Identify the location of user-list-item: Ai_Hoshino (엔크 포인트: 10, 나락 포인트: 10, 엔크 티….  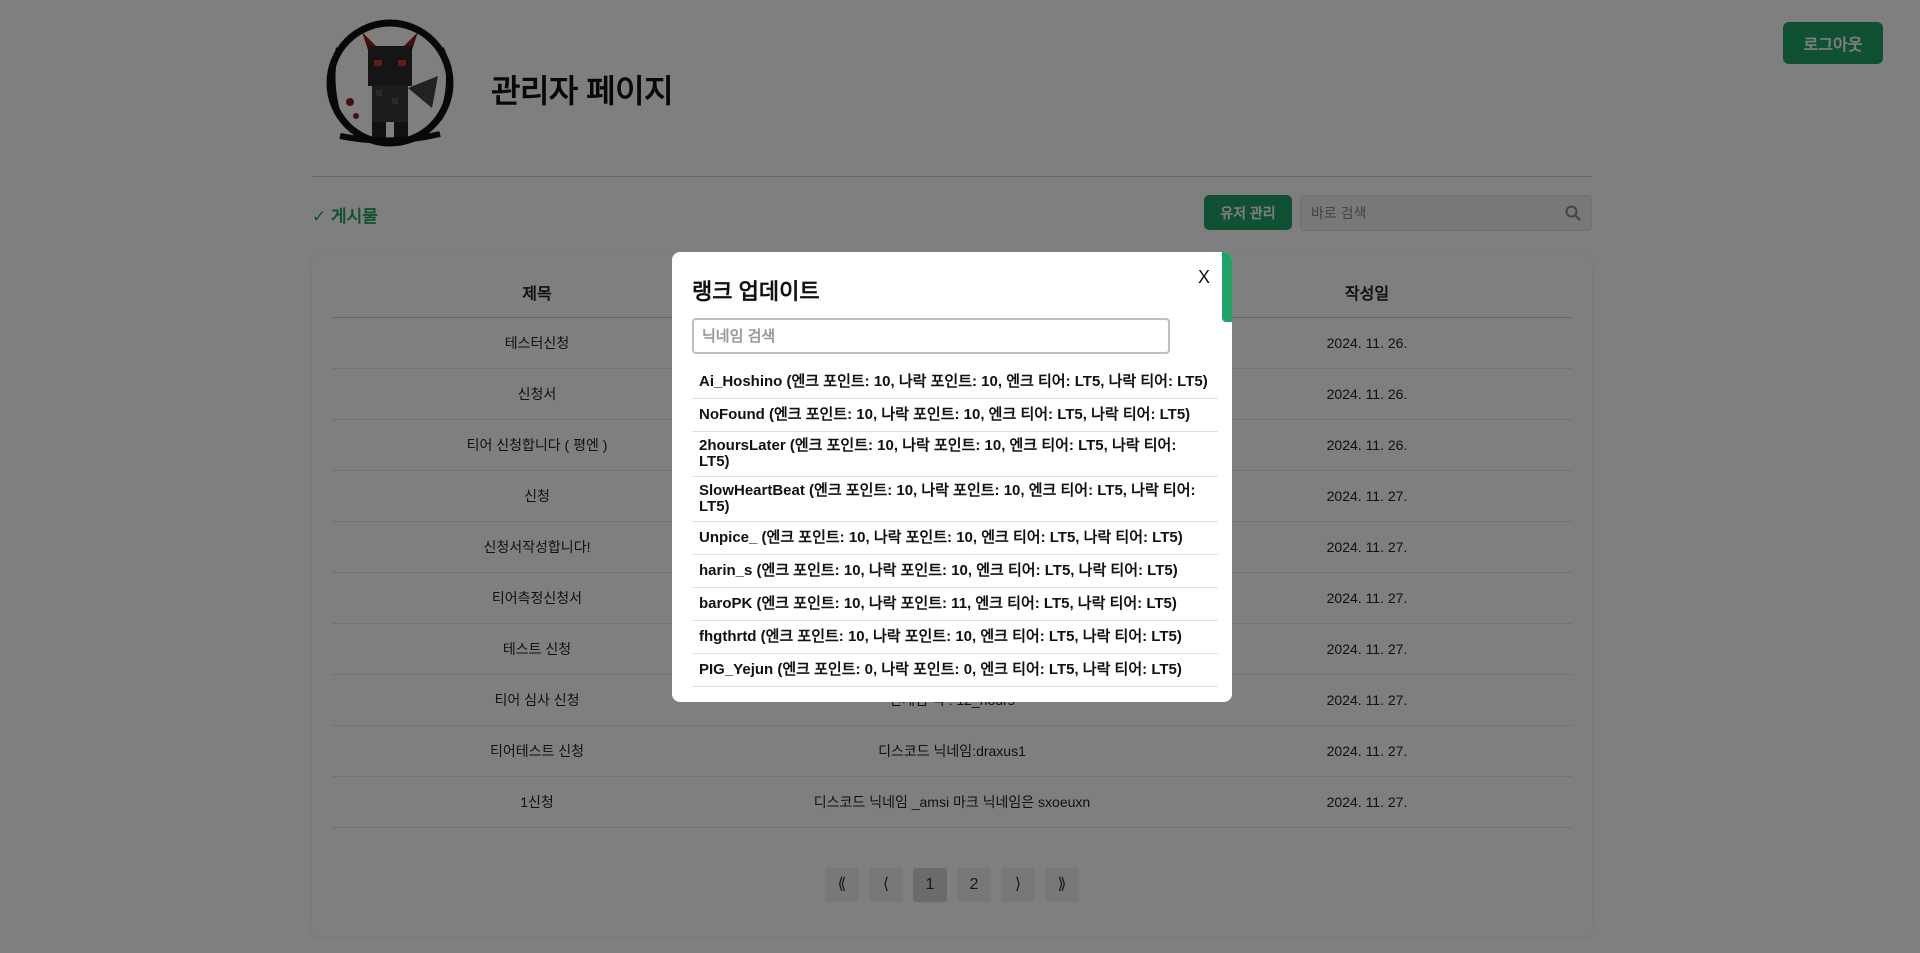
(955, 382).